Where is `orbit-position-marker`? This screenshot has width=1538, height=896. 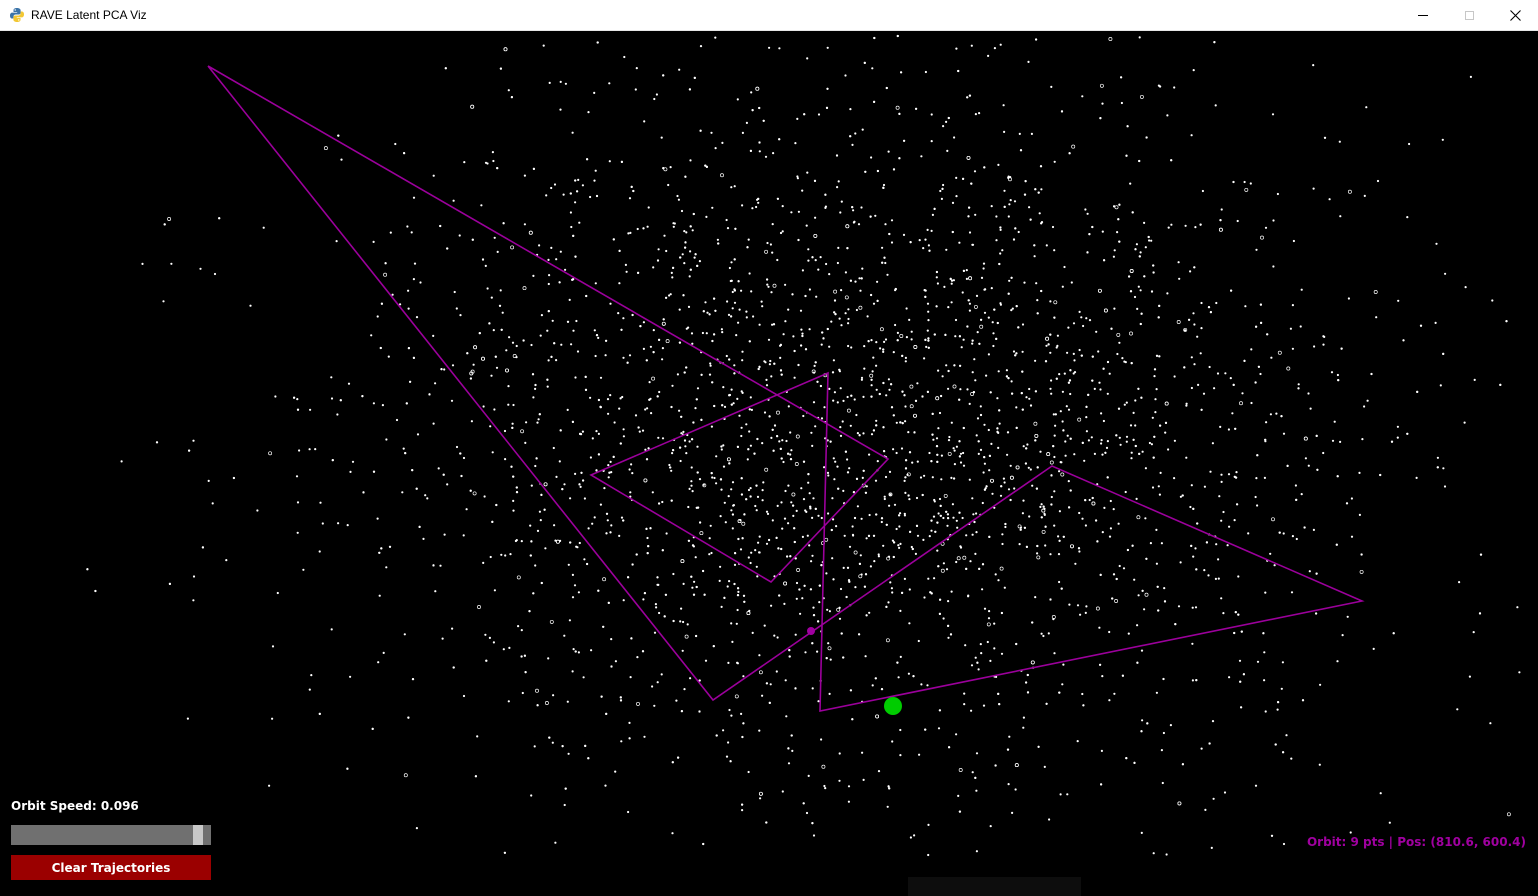 orbit-position-marker is located at coordinates (893, 706).